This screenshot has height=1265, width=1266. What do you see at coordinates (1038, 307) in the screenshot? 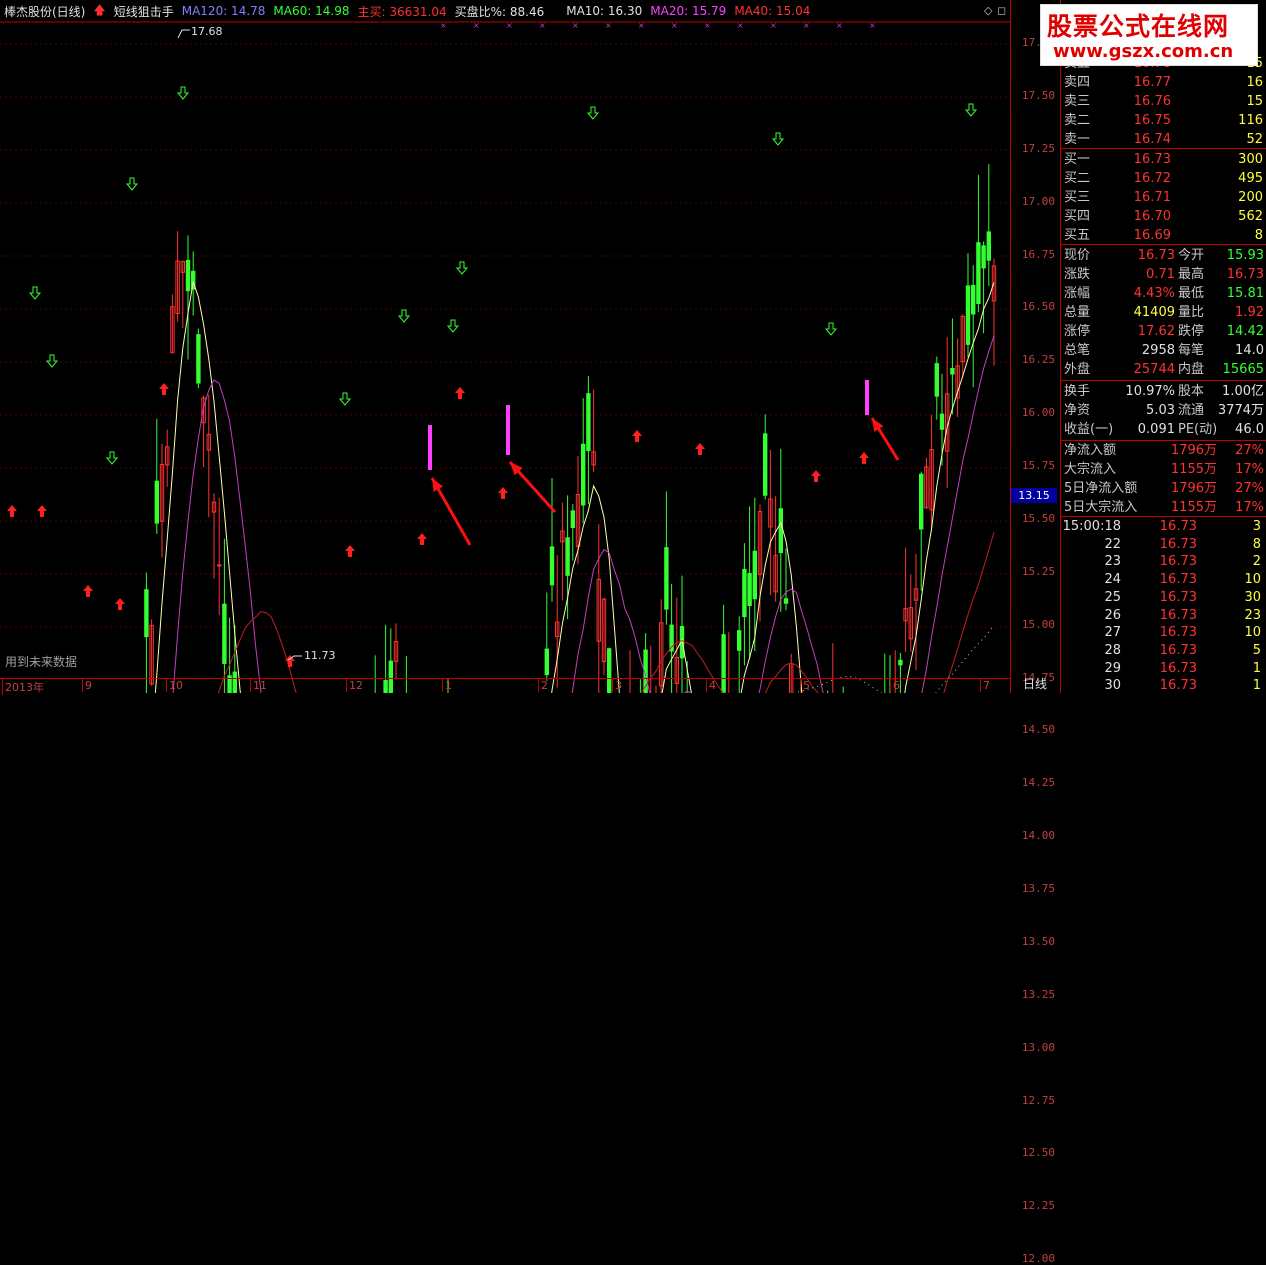
I see `y-tick-label: 16.50` at bounding box center [1038, 307].